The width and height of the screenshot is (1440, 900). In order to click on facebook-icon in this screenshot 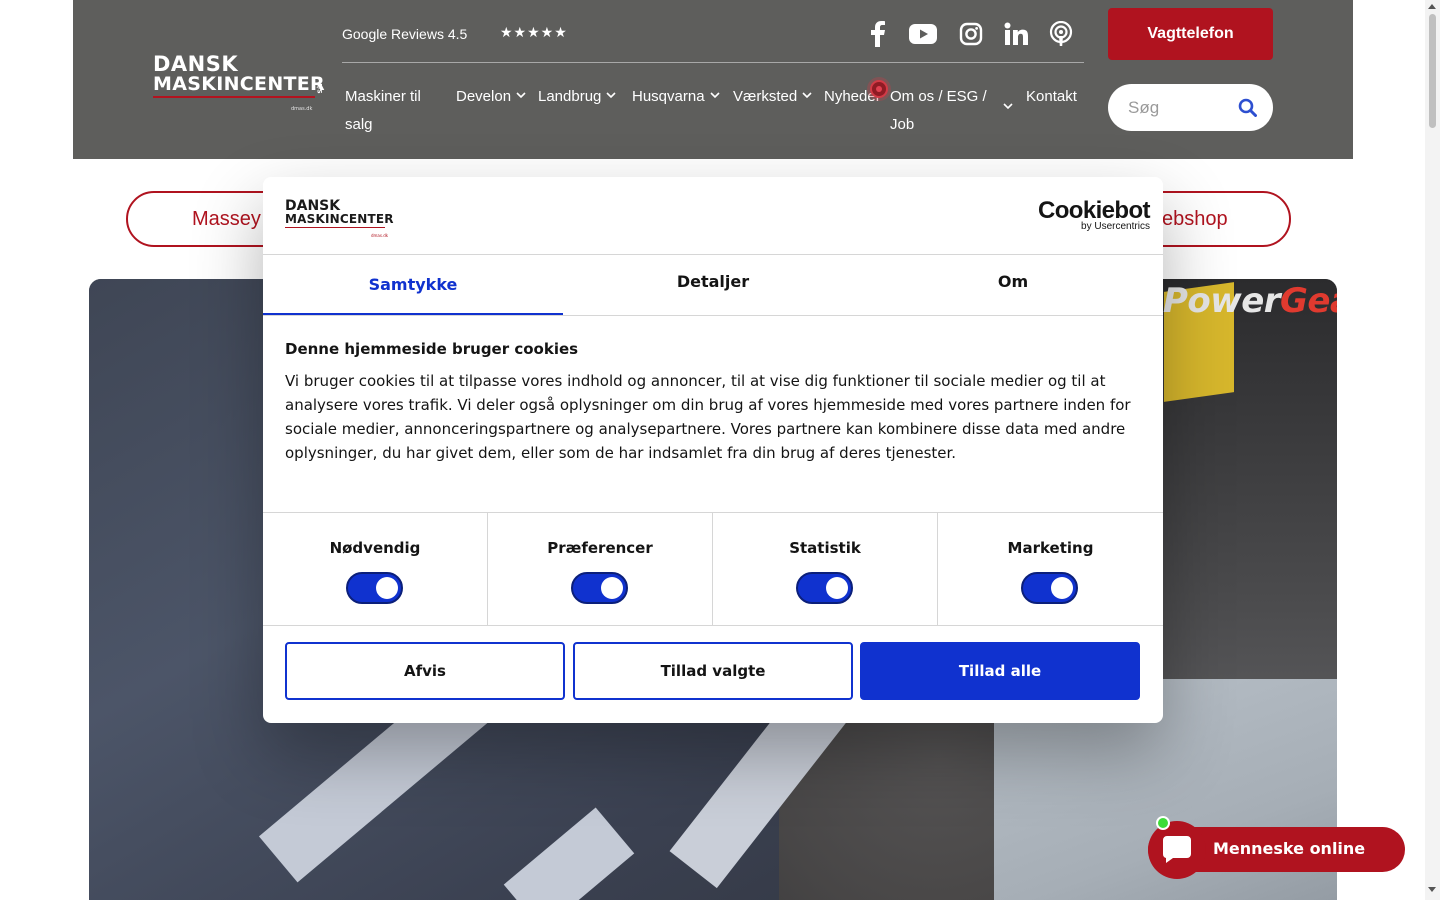, I will do `click(878, 34)`.